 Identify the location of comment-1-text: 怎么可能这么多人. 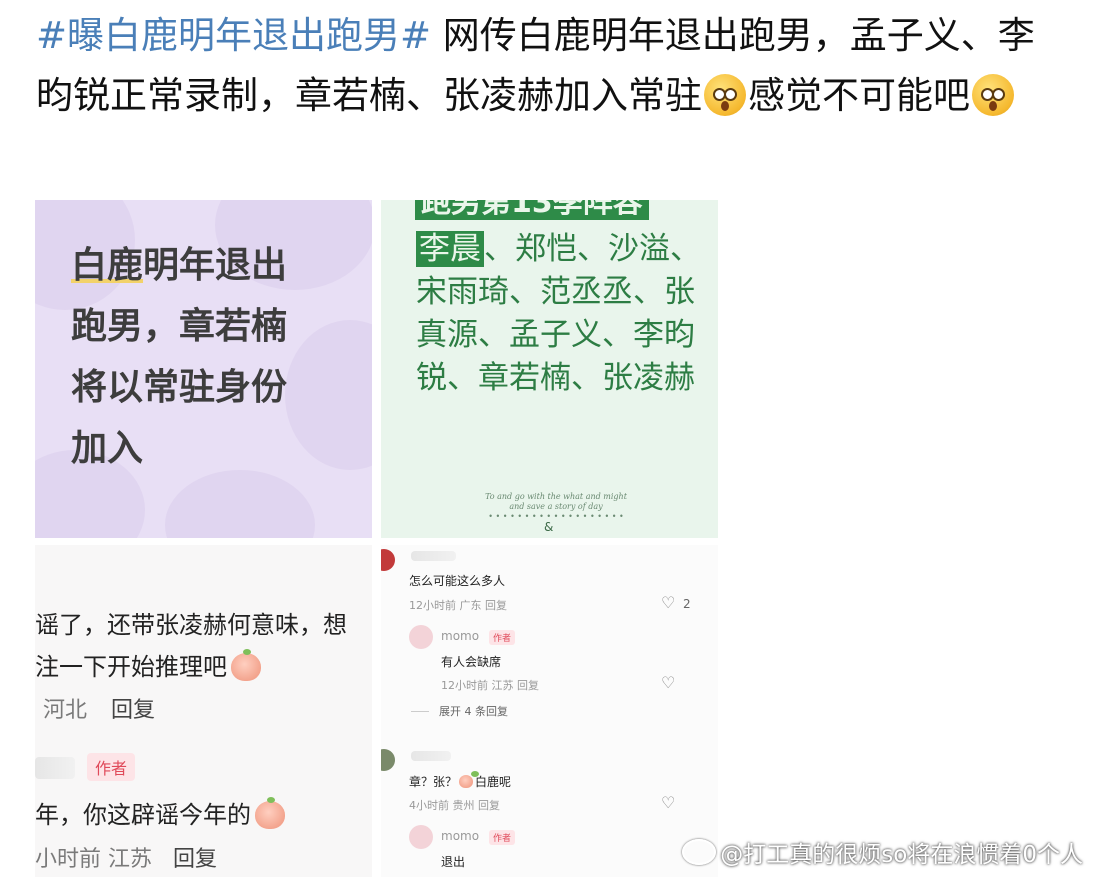
(457, 581).